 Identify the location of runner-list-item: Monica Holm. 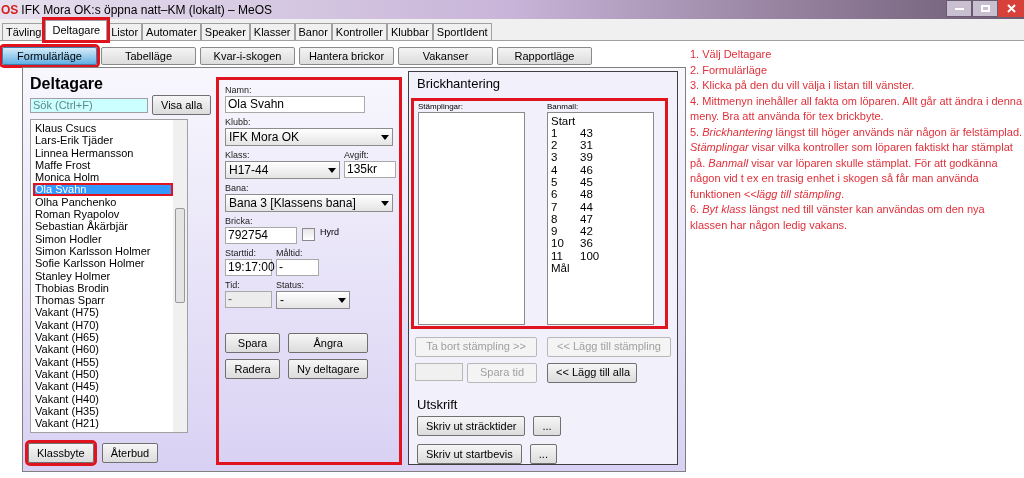
(103, 177).